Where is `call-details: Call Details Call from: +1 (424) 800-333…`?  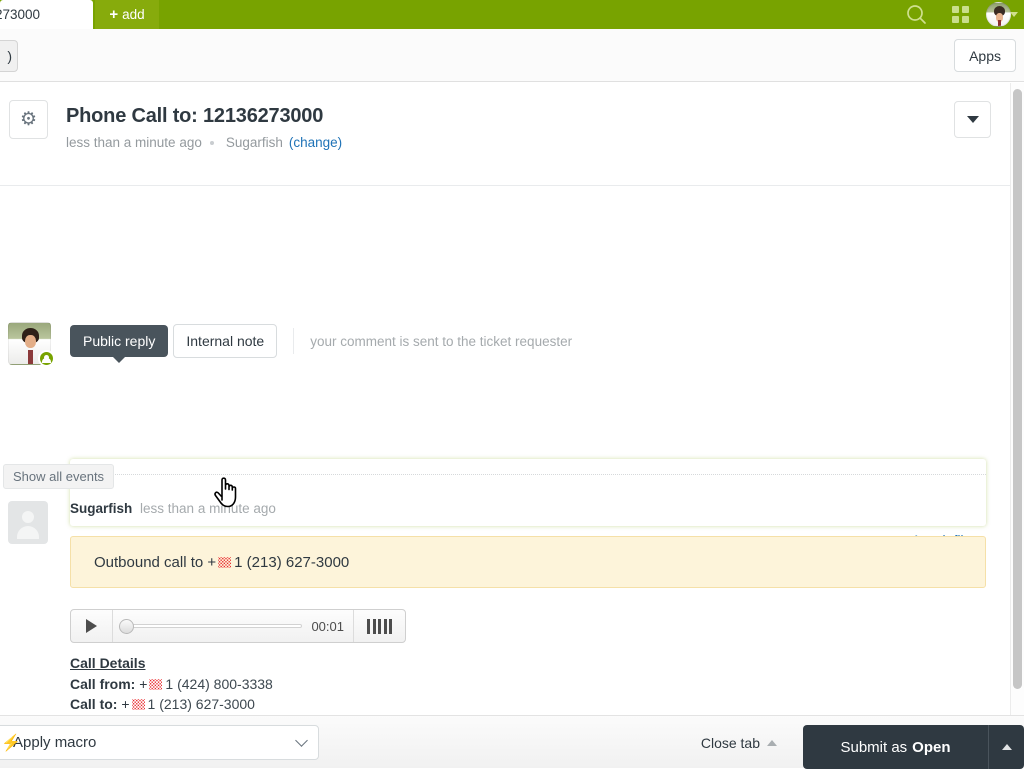
call-details: Call Details Call from: +1 (424) 800-333… is located at coordinates (198, 684).